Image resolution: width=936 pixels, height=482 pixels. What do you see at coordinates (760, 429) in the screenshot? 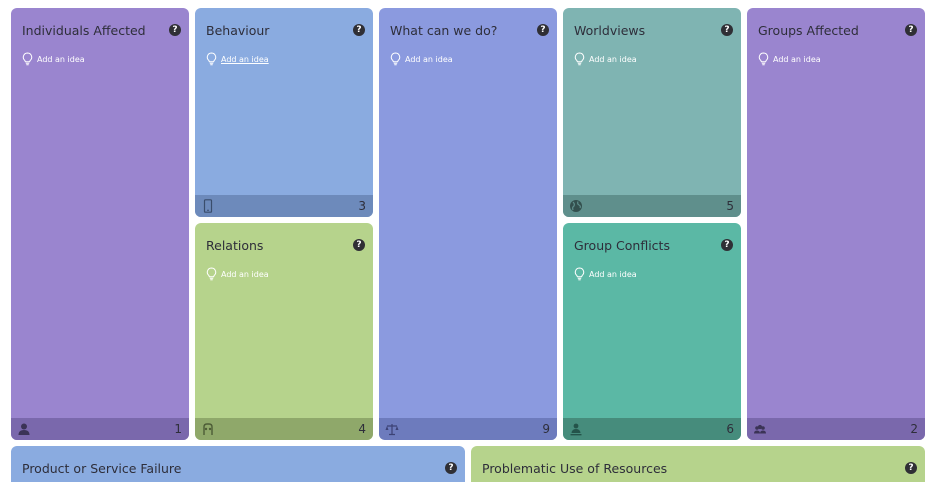
I see `group-icon` at bounding box center [760, 429].